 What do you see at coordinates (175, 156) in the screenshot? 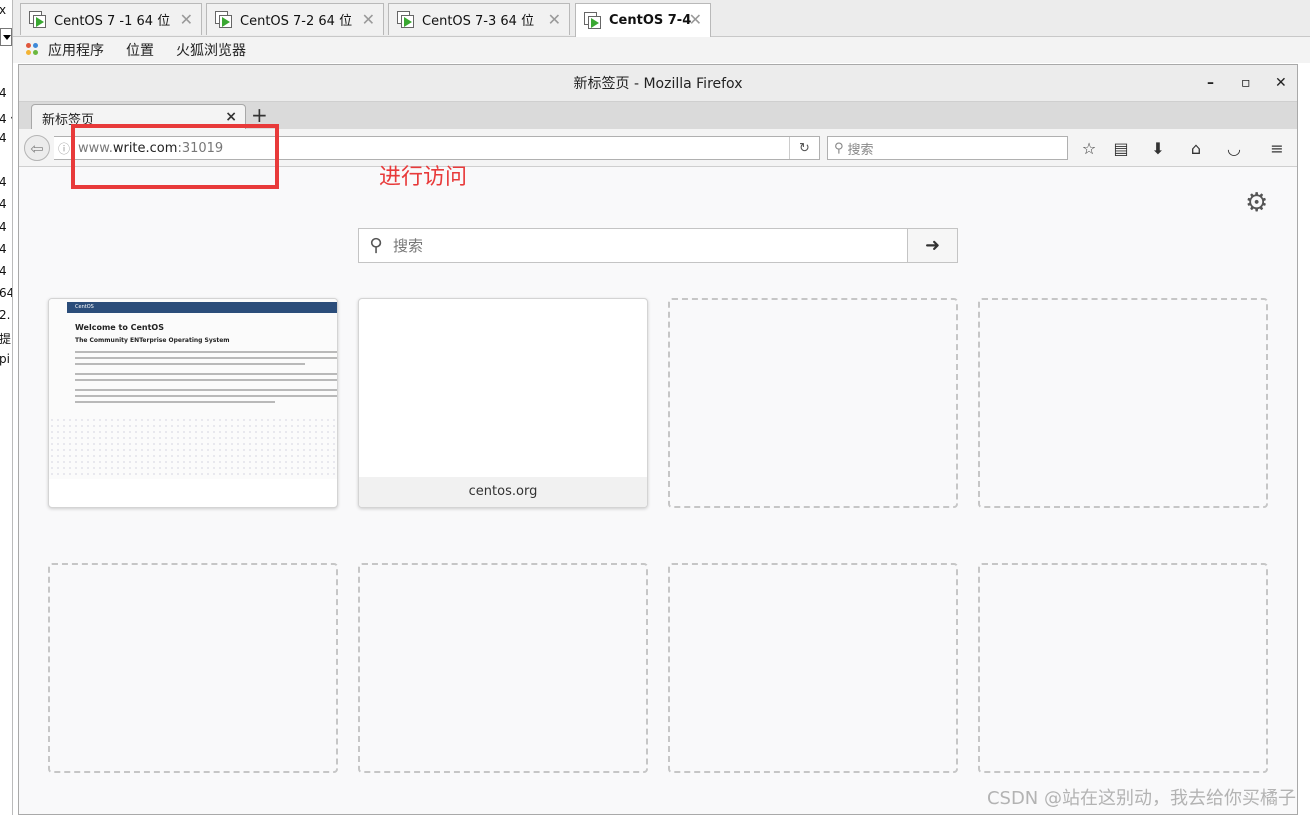
I see `annotation-highlight-box` at bounding box center [175, 156].